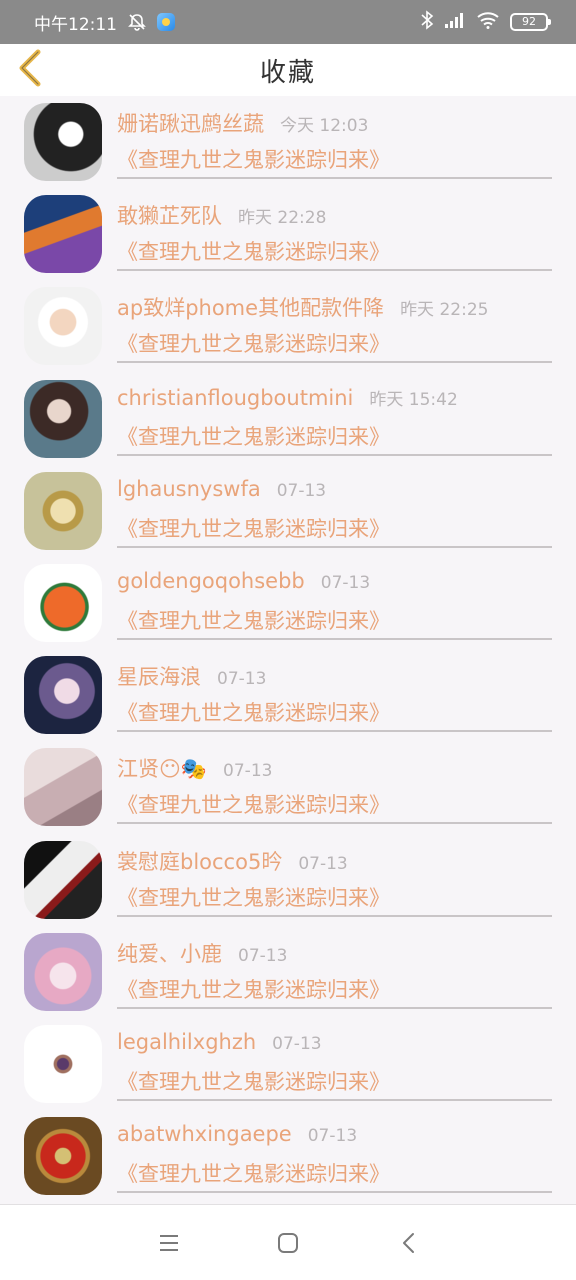  What do you see at coordinates (334, 598) in the screenshot?
I see `item-body: goldengoqohsebb 07-13 《查理九世之鬼影迷踪归来》` at bounding box center [334, 598].